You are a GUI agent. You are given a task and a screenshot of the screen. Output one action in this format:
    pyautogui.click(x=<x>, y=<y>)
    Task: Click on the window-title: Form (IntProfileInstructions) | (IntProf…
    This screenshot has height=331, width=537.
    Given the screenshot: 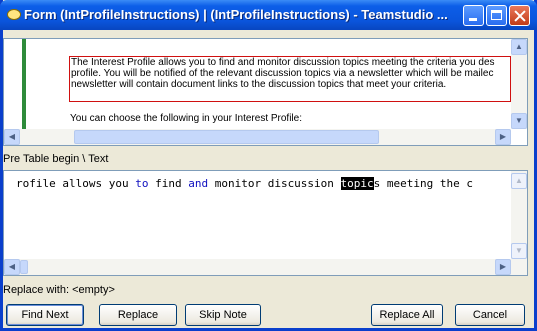 What is the action you would take?
    pyautogui.click(x=236, y=14)
    